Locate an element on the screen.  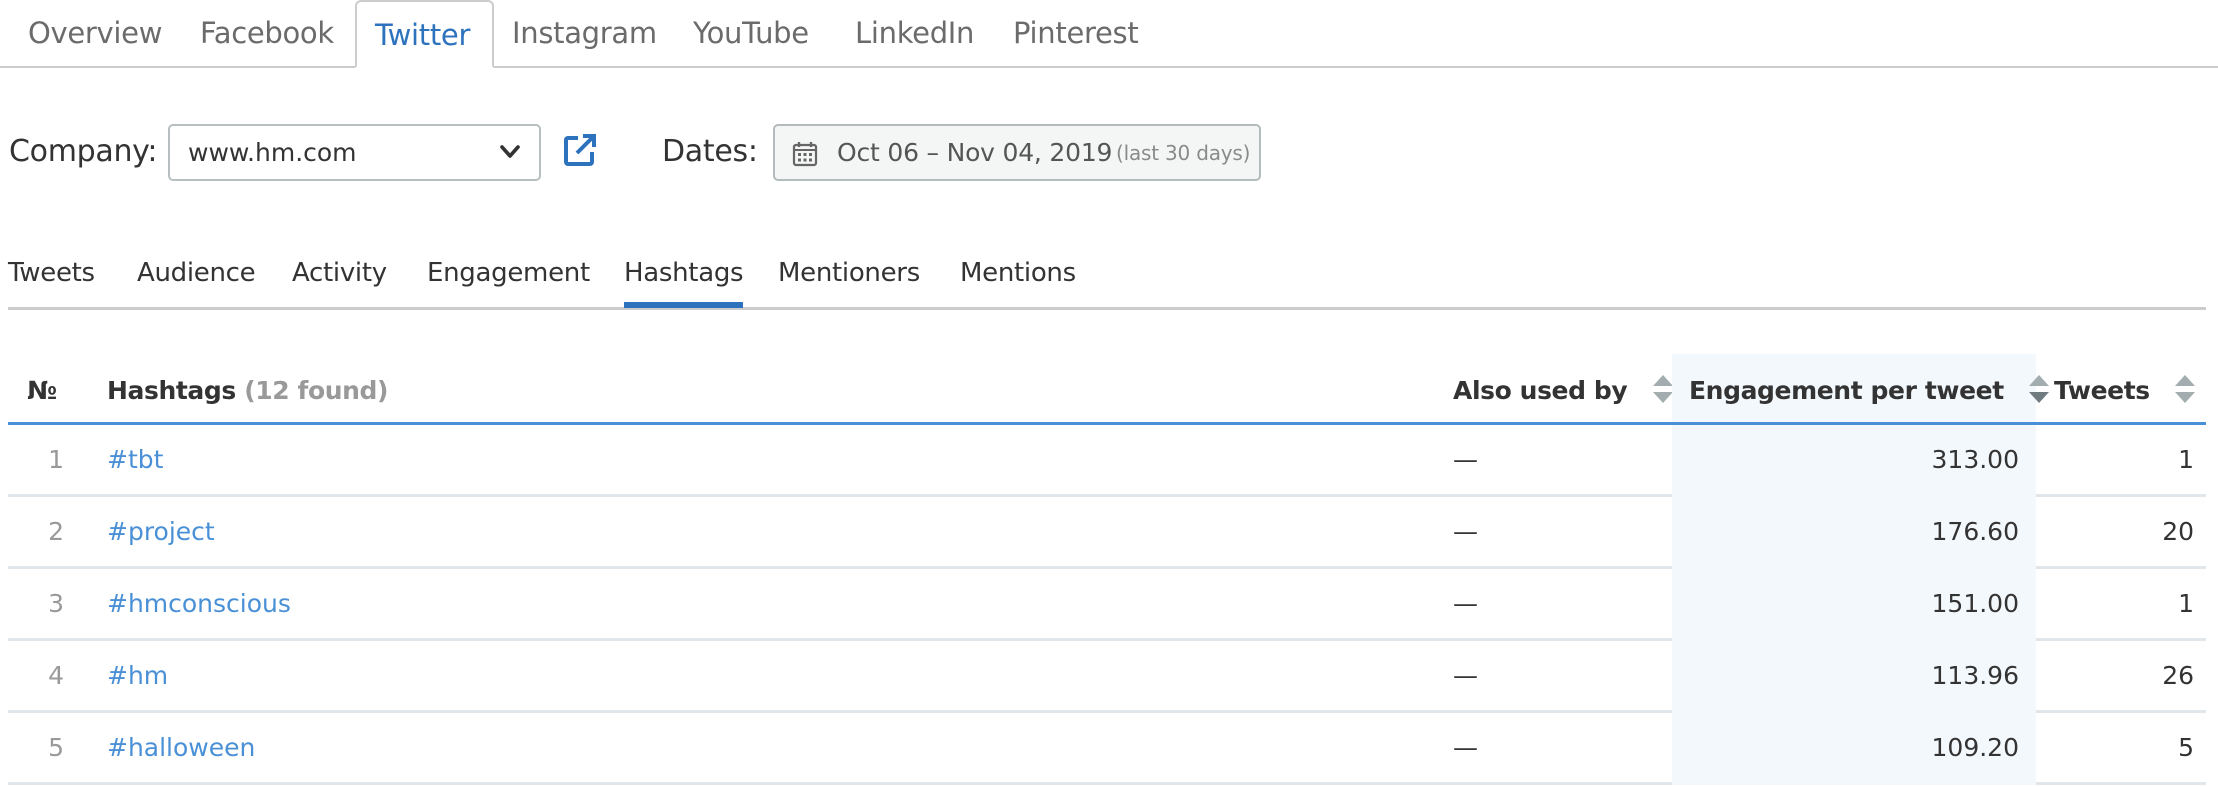
col-tweets: Tweets is located at coordinates (2125, 389).